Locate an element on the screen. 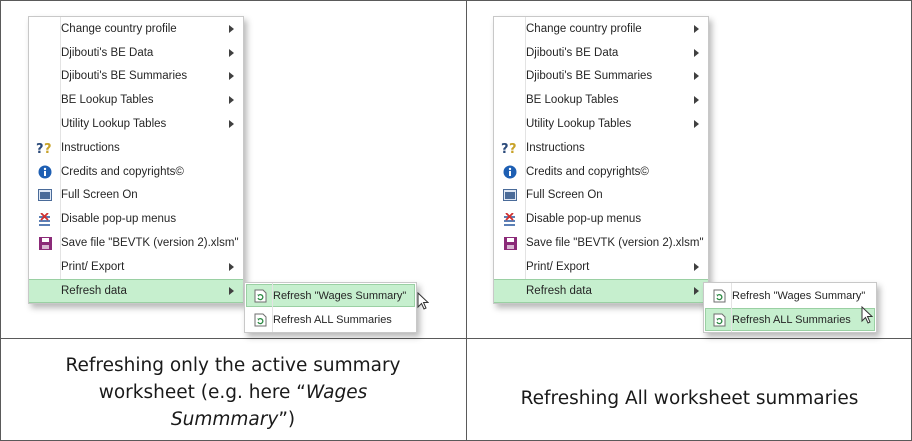 The height and width of the screenshot is (441, 912). caption-emphasis: Wages is located at coordinates (336, 392).